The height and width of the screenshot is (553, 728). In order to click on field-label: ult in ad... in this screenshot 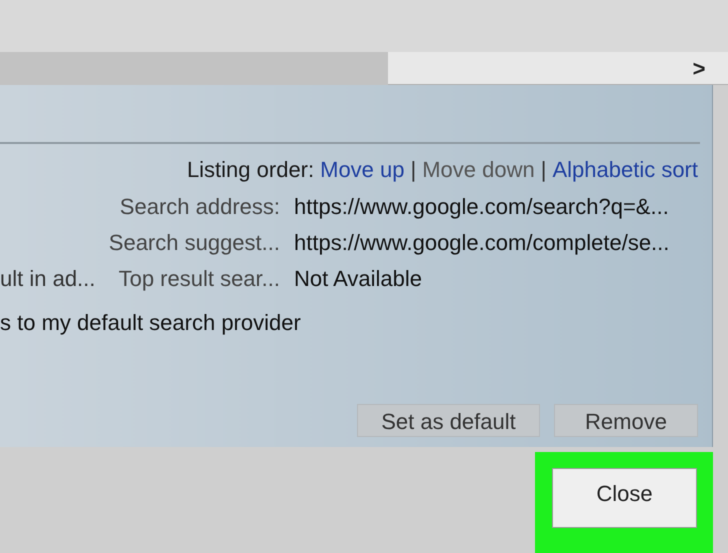, I will do `click(48, 278)`.